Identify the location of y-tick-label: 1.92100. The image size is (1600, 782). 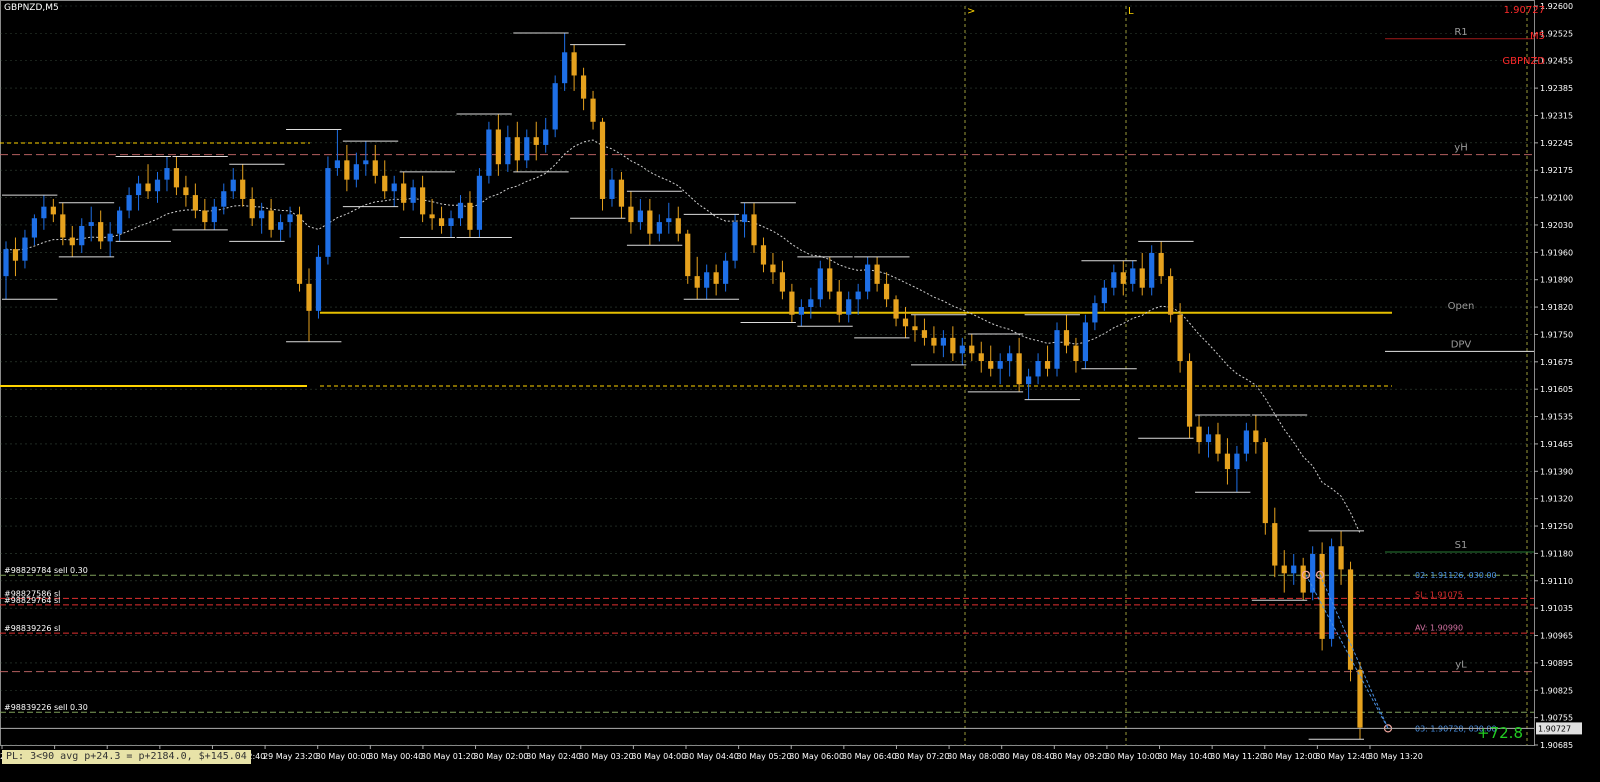
(1556, 198).